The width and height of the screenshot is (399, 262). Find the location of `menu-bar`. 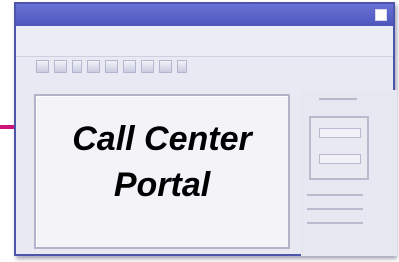

menu-bar is located at coordinates (204, 41).